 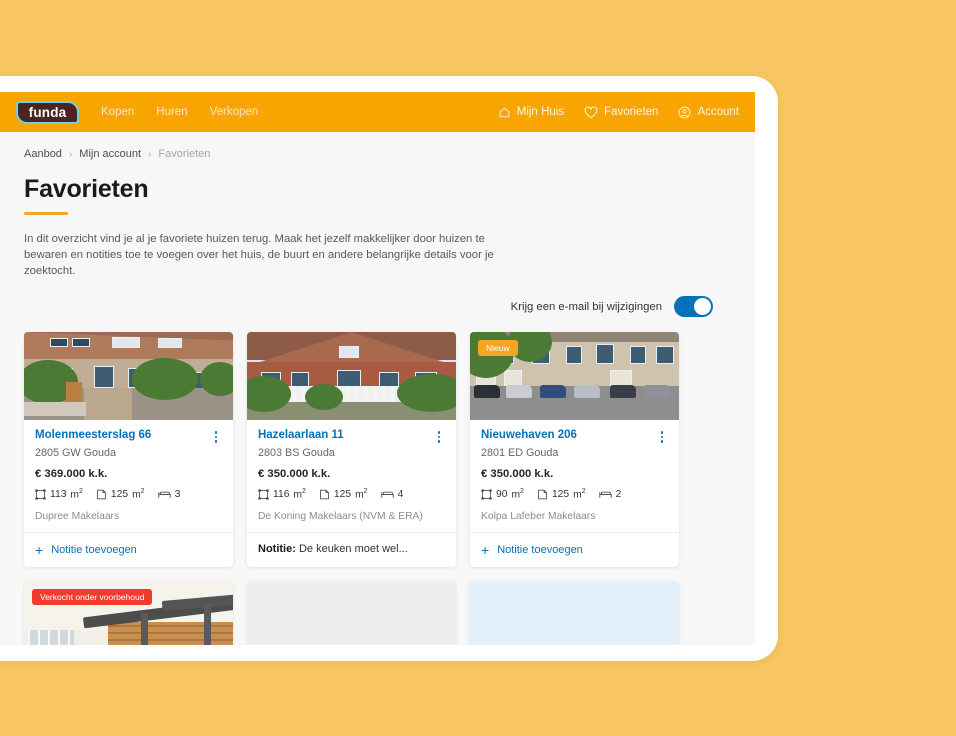 What do you see at coordinates (234, 112) in the screenshot?
I see `nav-item-verkopen: Verkopen` at bounding box center [234, 112].